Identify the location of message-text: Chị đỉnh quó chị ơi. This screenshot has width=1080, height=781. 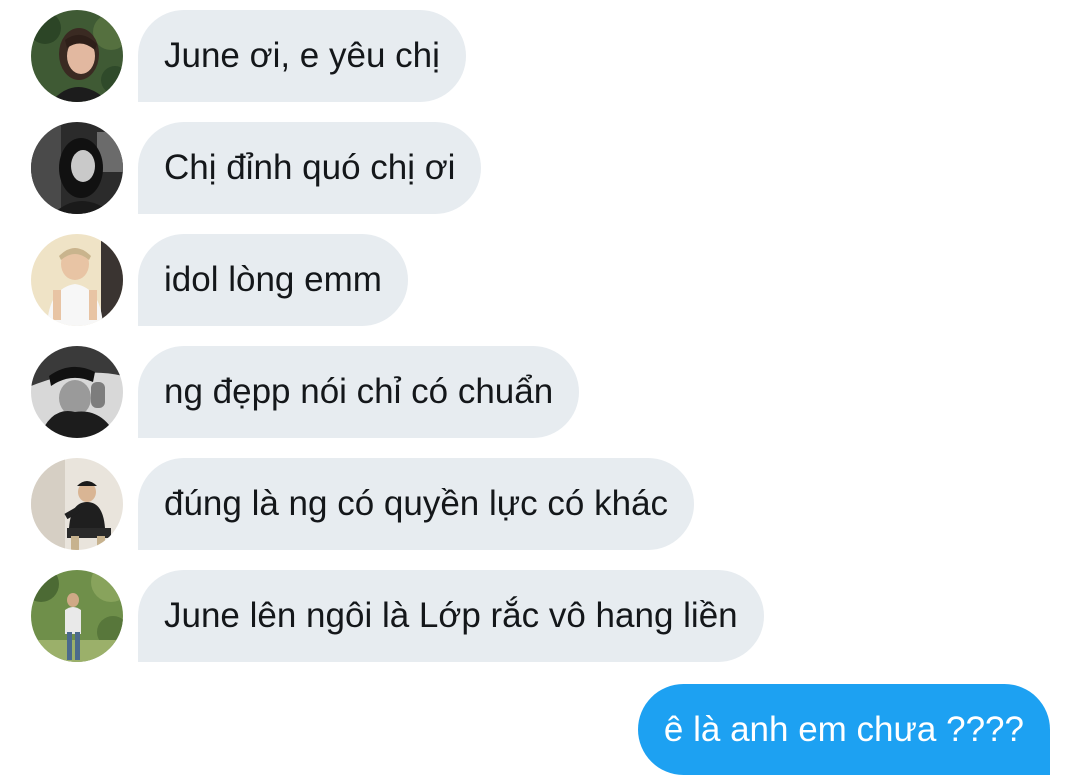
(310, 167).